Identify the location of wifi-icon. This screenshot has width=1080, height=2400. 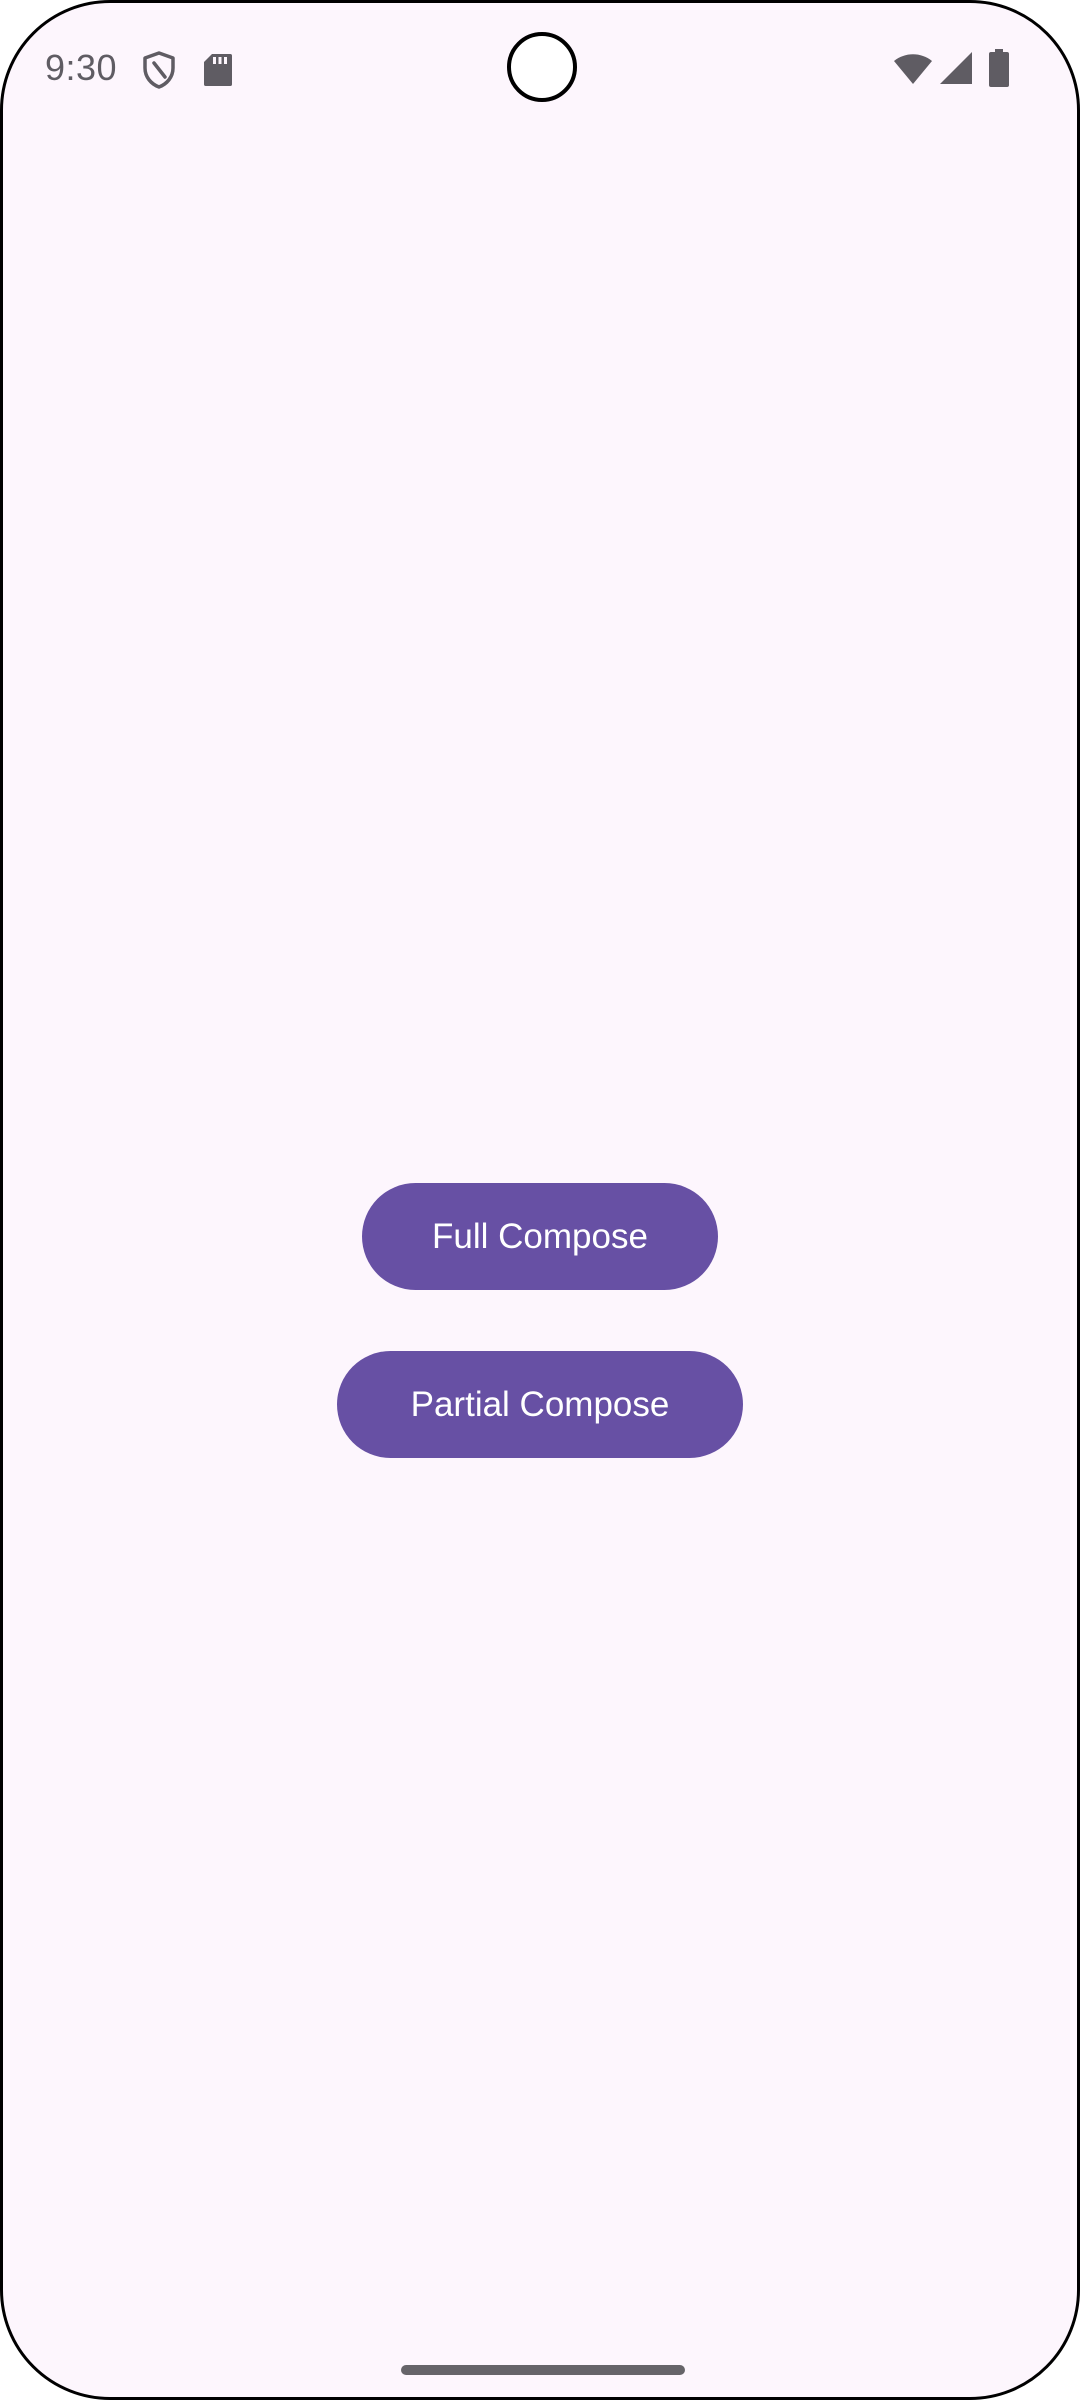
(913, 69).